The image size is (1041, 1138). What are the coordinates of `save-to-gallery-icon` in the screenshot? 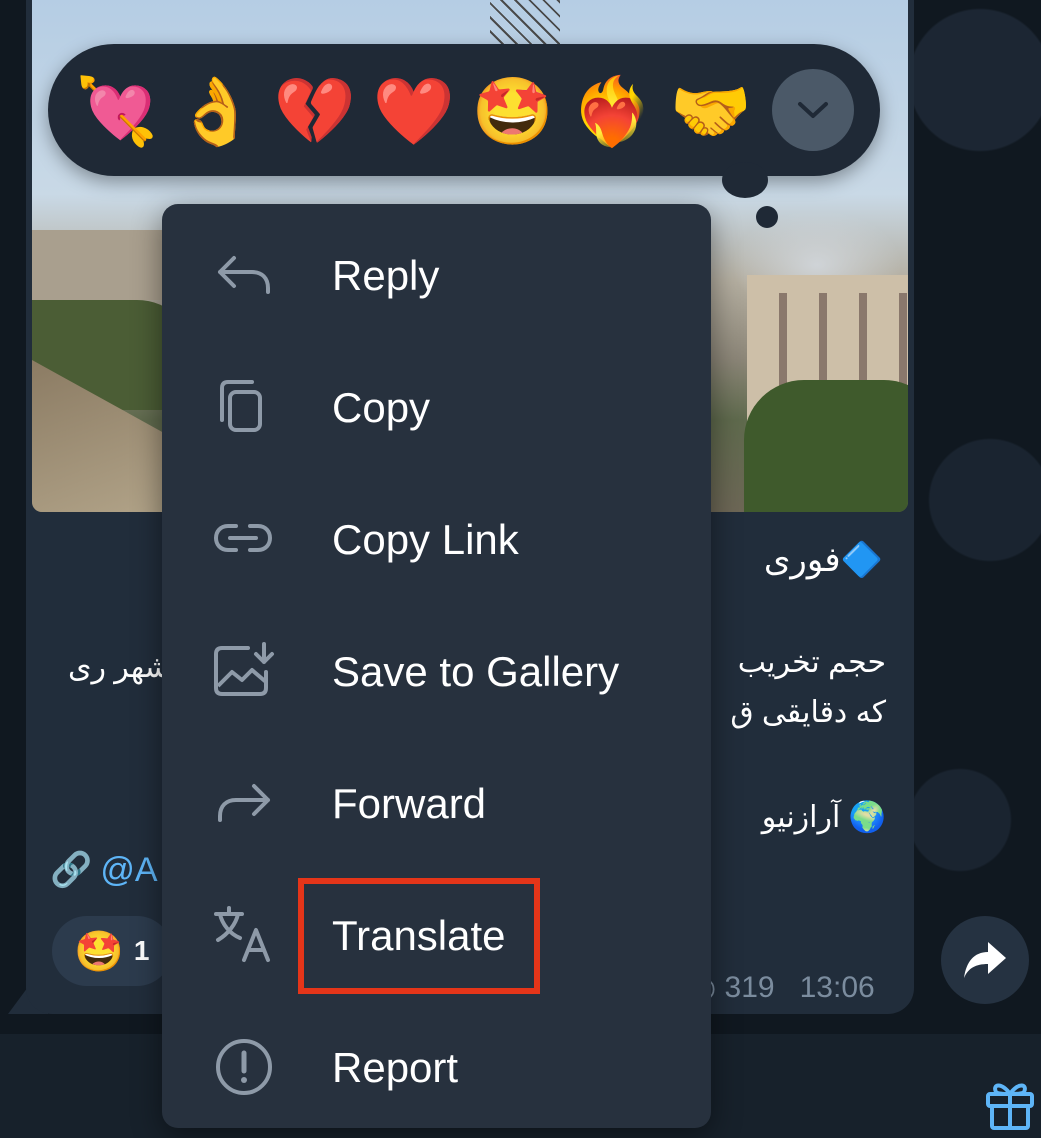 It's located at (244, 669).